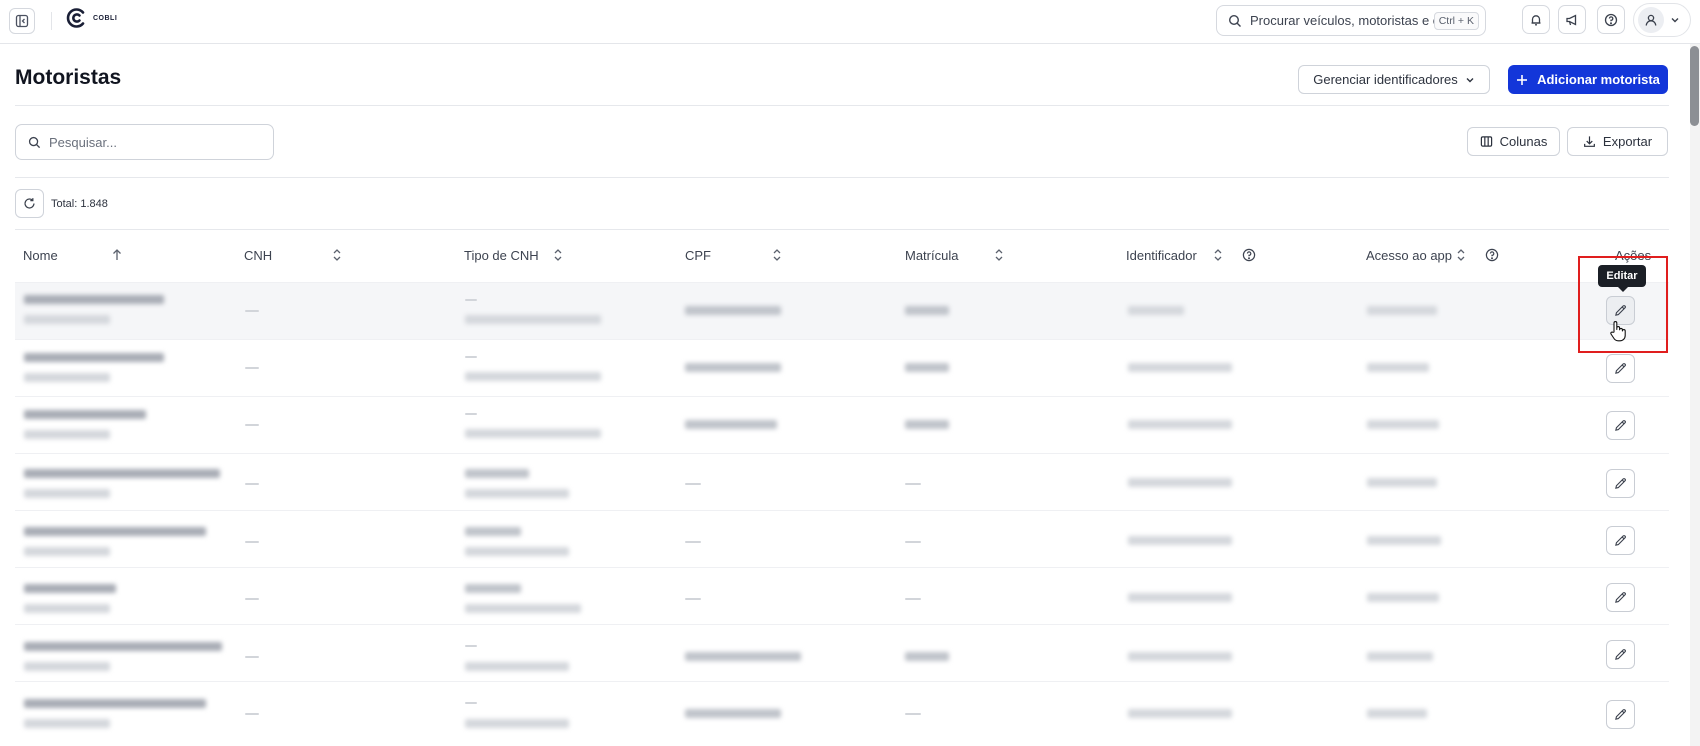 The image size is (1700, 746). Describe the element at coordinates (1611, 19) in the screenshot. I see `help-button` at that location.